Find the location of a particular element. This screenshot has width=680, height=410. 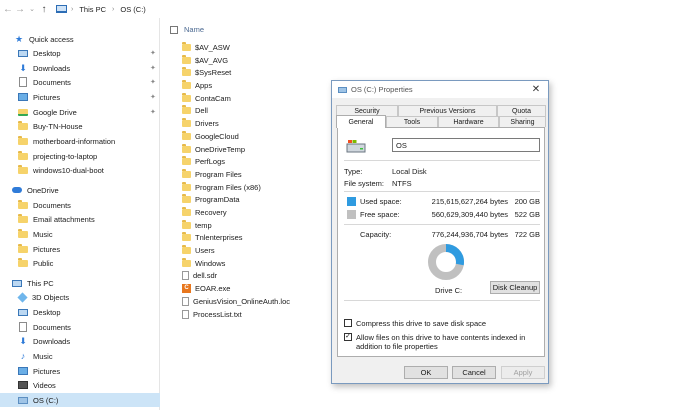

nav-label: Pictures is located at coordinates (47, 97).